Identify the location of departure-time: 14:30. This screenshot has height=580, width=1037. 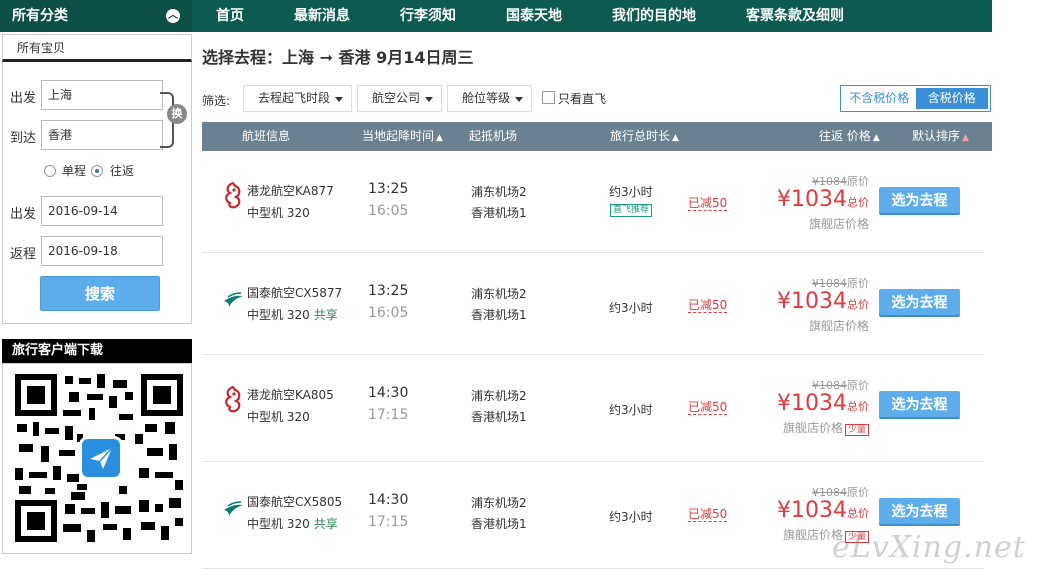
(388, 500).